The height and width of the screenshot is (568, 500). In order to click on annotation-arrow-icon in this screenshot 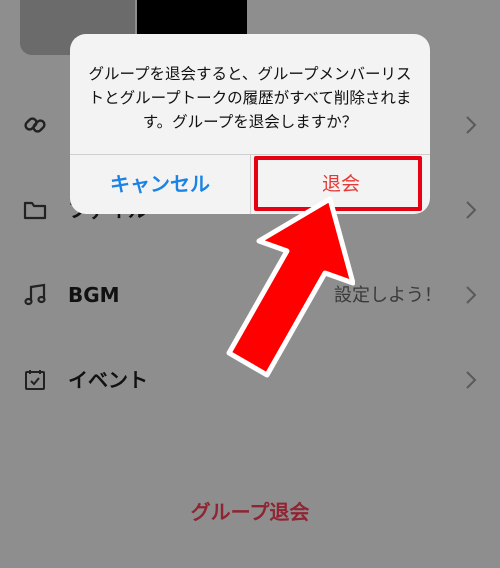, I will do `click(290, 287)`.